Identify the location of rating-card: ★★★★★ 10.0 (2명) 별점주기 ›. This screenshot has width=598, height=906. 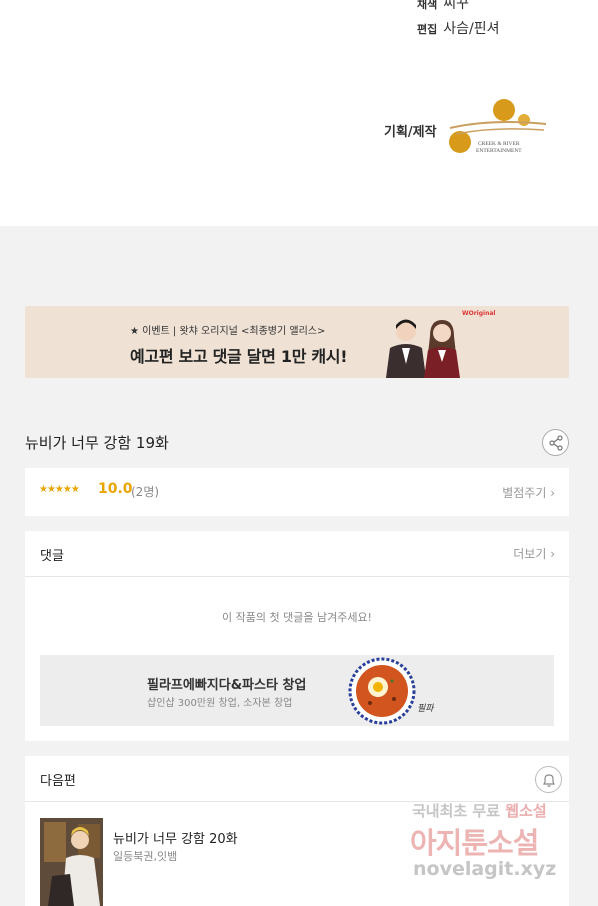
(297, 492).